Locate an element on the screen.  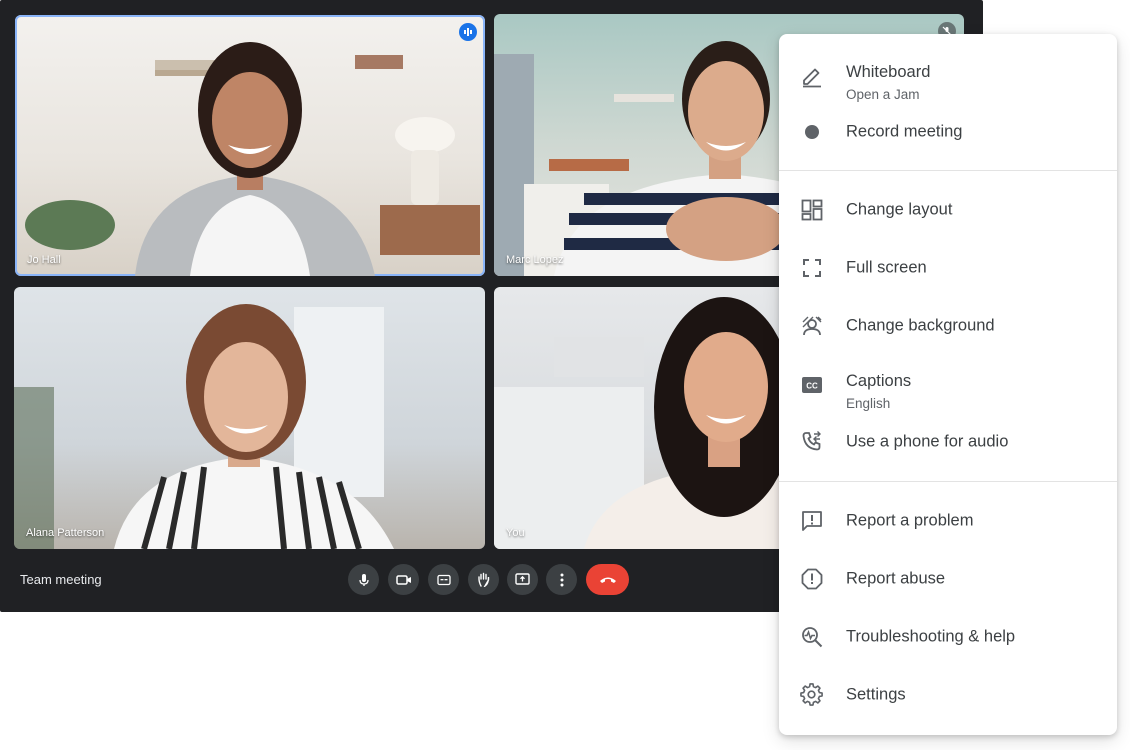
menu-item-label: Settings is located at coordinates (876, 694).